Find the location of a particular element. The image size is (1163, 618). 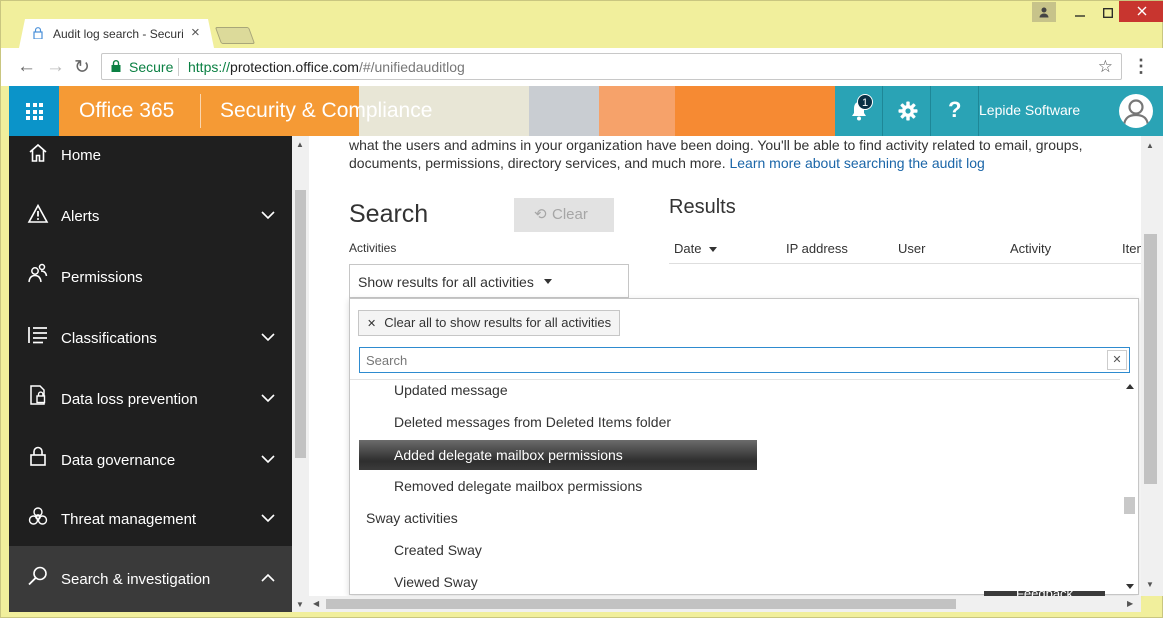

sidebar-item-threat-management: Threat management is located at coordinates (150, 518).